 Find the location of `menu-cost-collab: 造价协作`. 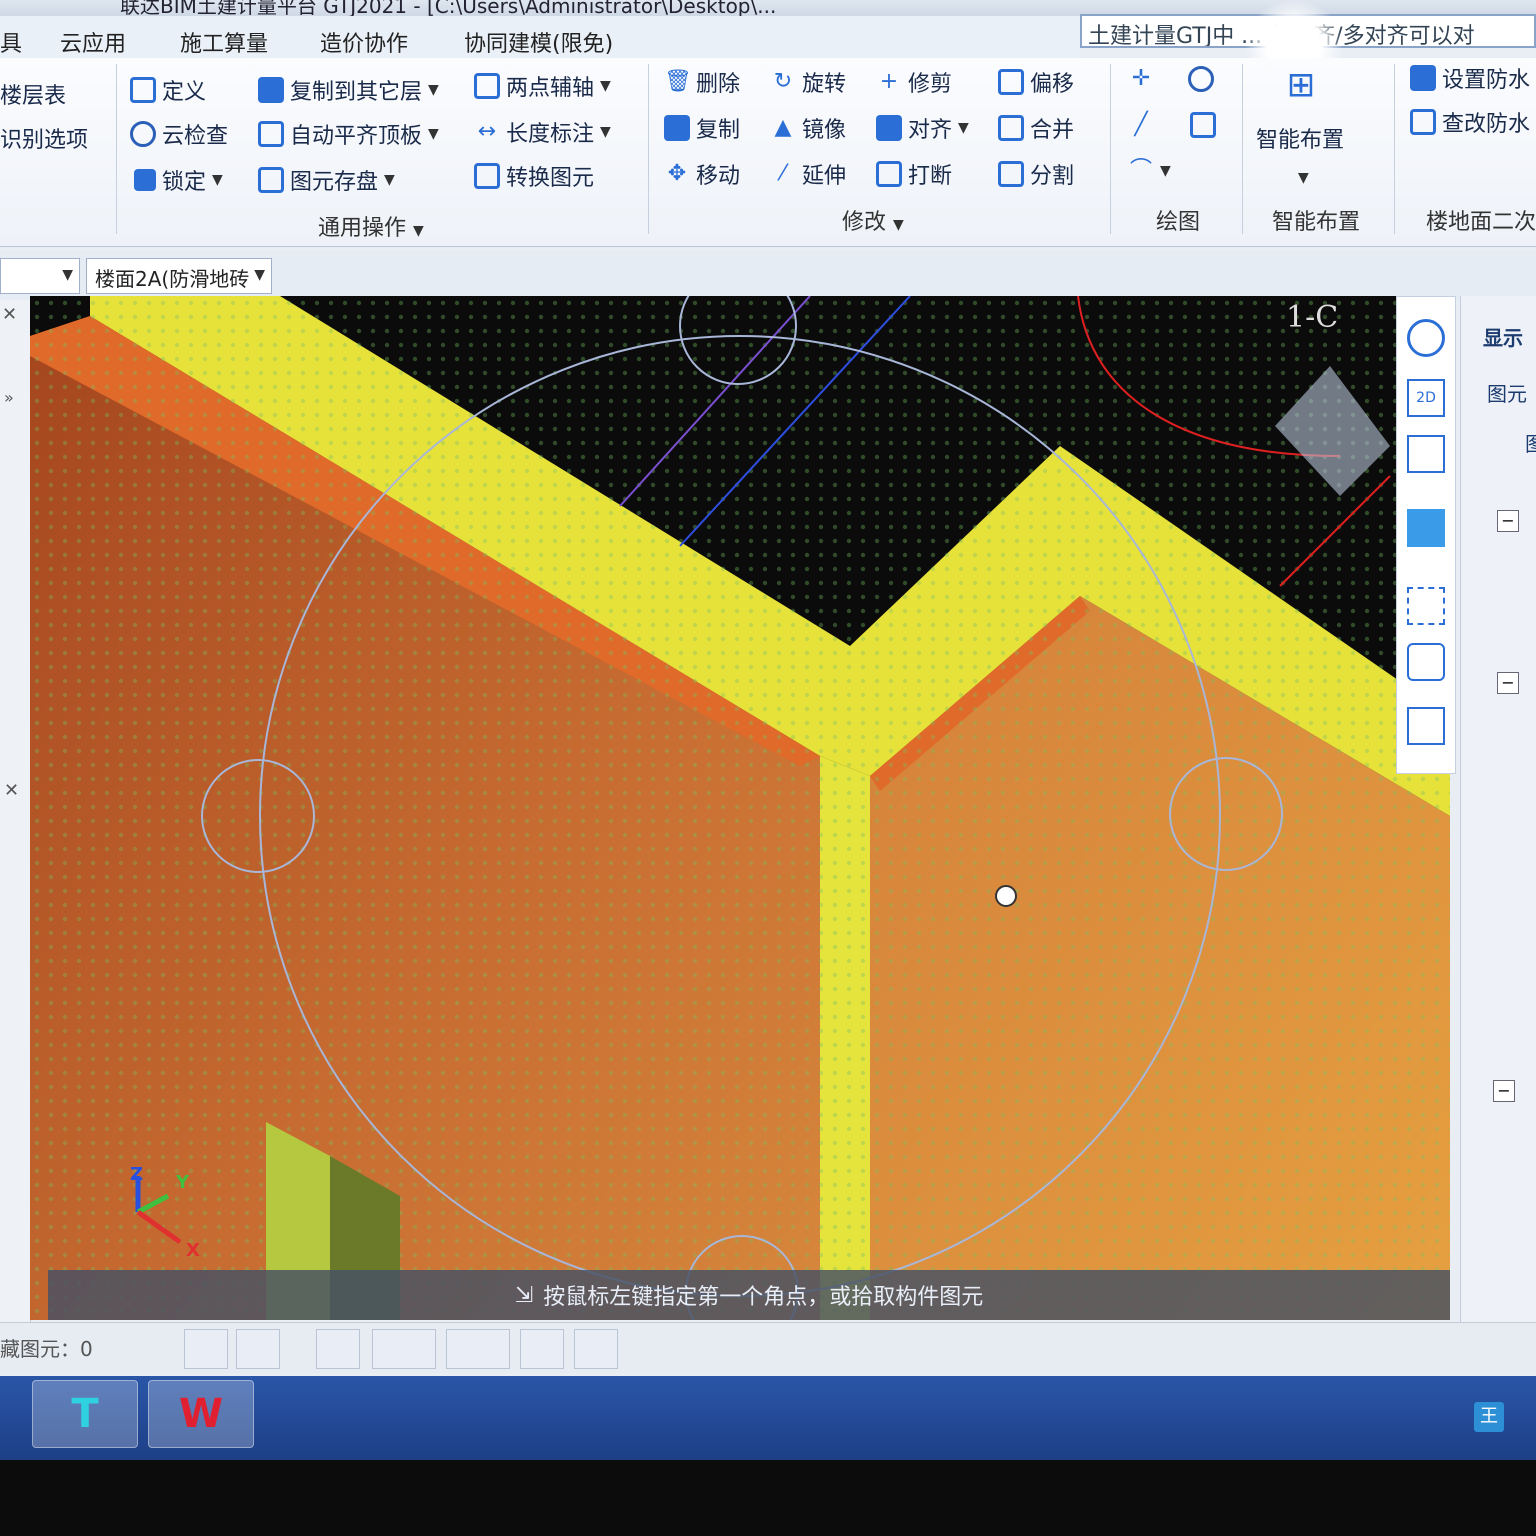

menu-cost-collab: 造价协作 is located at coordinates (364, 42).